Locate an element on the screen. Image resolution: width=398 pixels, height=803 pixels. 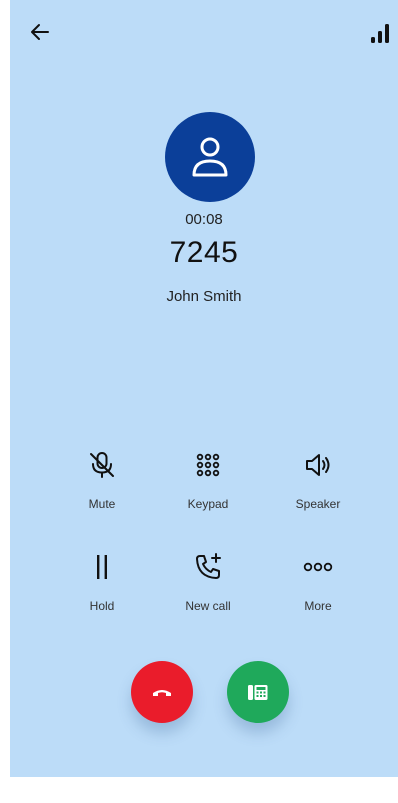
phone-hangup-icon is located at coordinates (162, 693).